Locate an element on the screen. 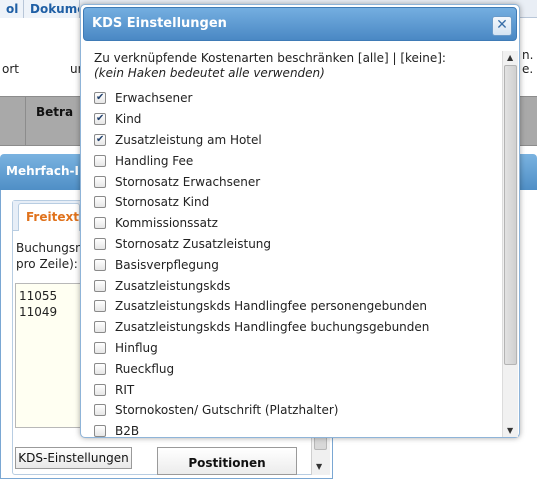 The height and width of the screenshot is (479, 537). dialog-scrollbar-thumb is located at coordinates (510, 215).